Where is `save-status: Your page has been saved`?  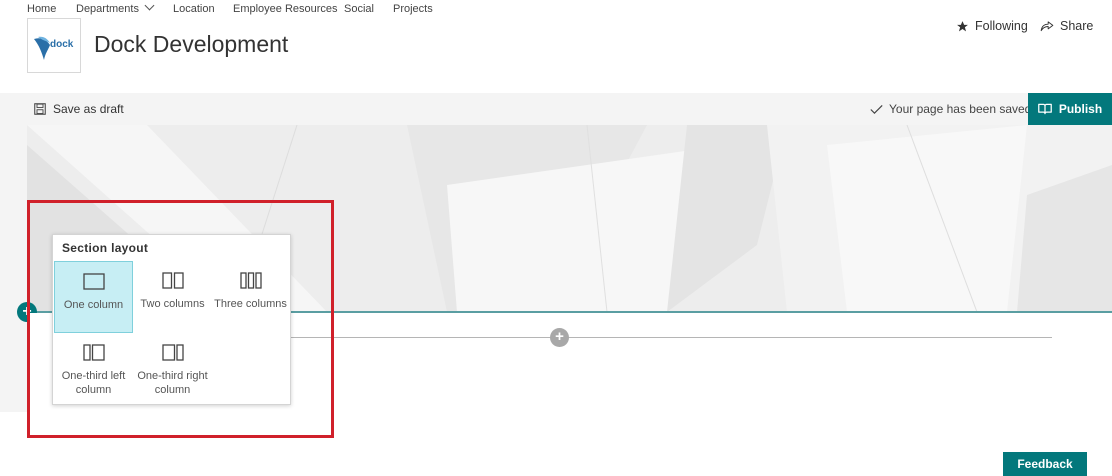
save-status: Your page has been saved is located at coordinates (950, 109).